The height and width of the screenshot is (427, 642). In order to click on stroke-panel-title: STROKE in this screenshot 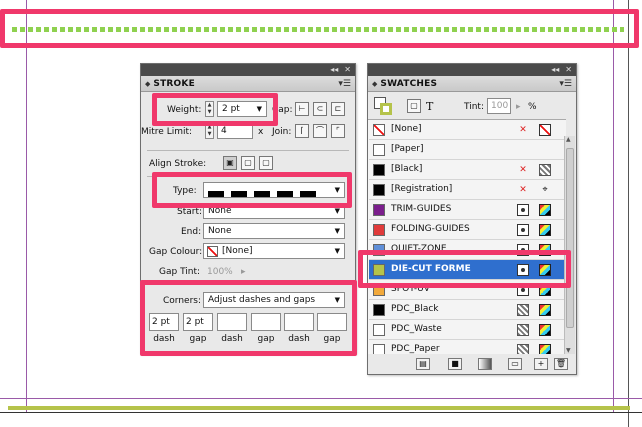, I will do `click(174, 83)`.